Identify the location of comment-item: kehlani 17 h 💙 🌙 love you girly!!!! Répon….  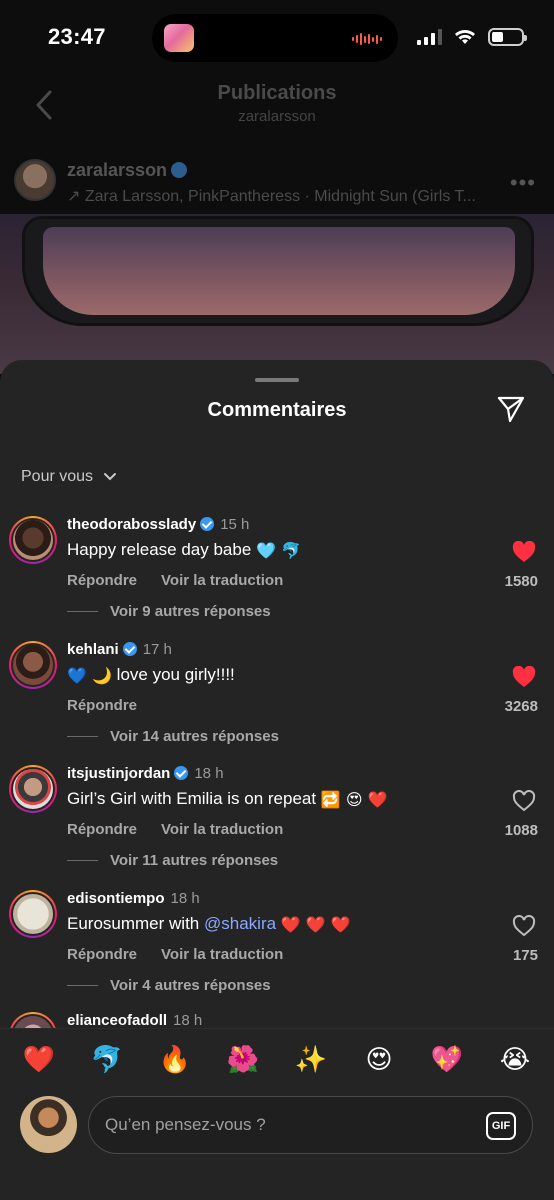
(277, 701).